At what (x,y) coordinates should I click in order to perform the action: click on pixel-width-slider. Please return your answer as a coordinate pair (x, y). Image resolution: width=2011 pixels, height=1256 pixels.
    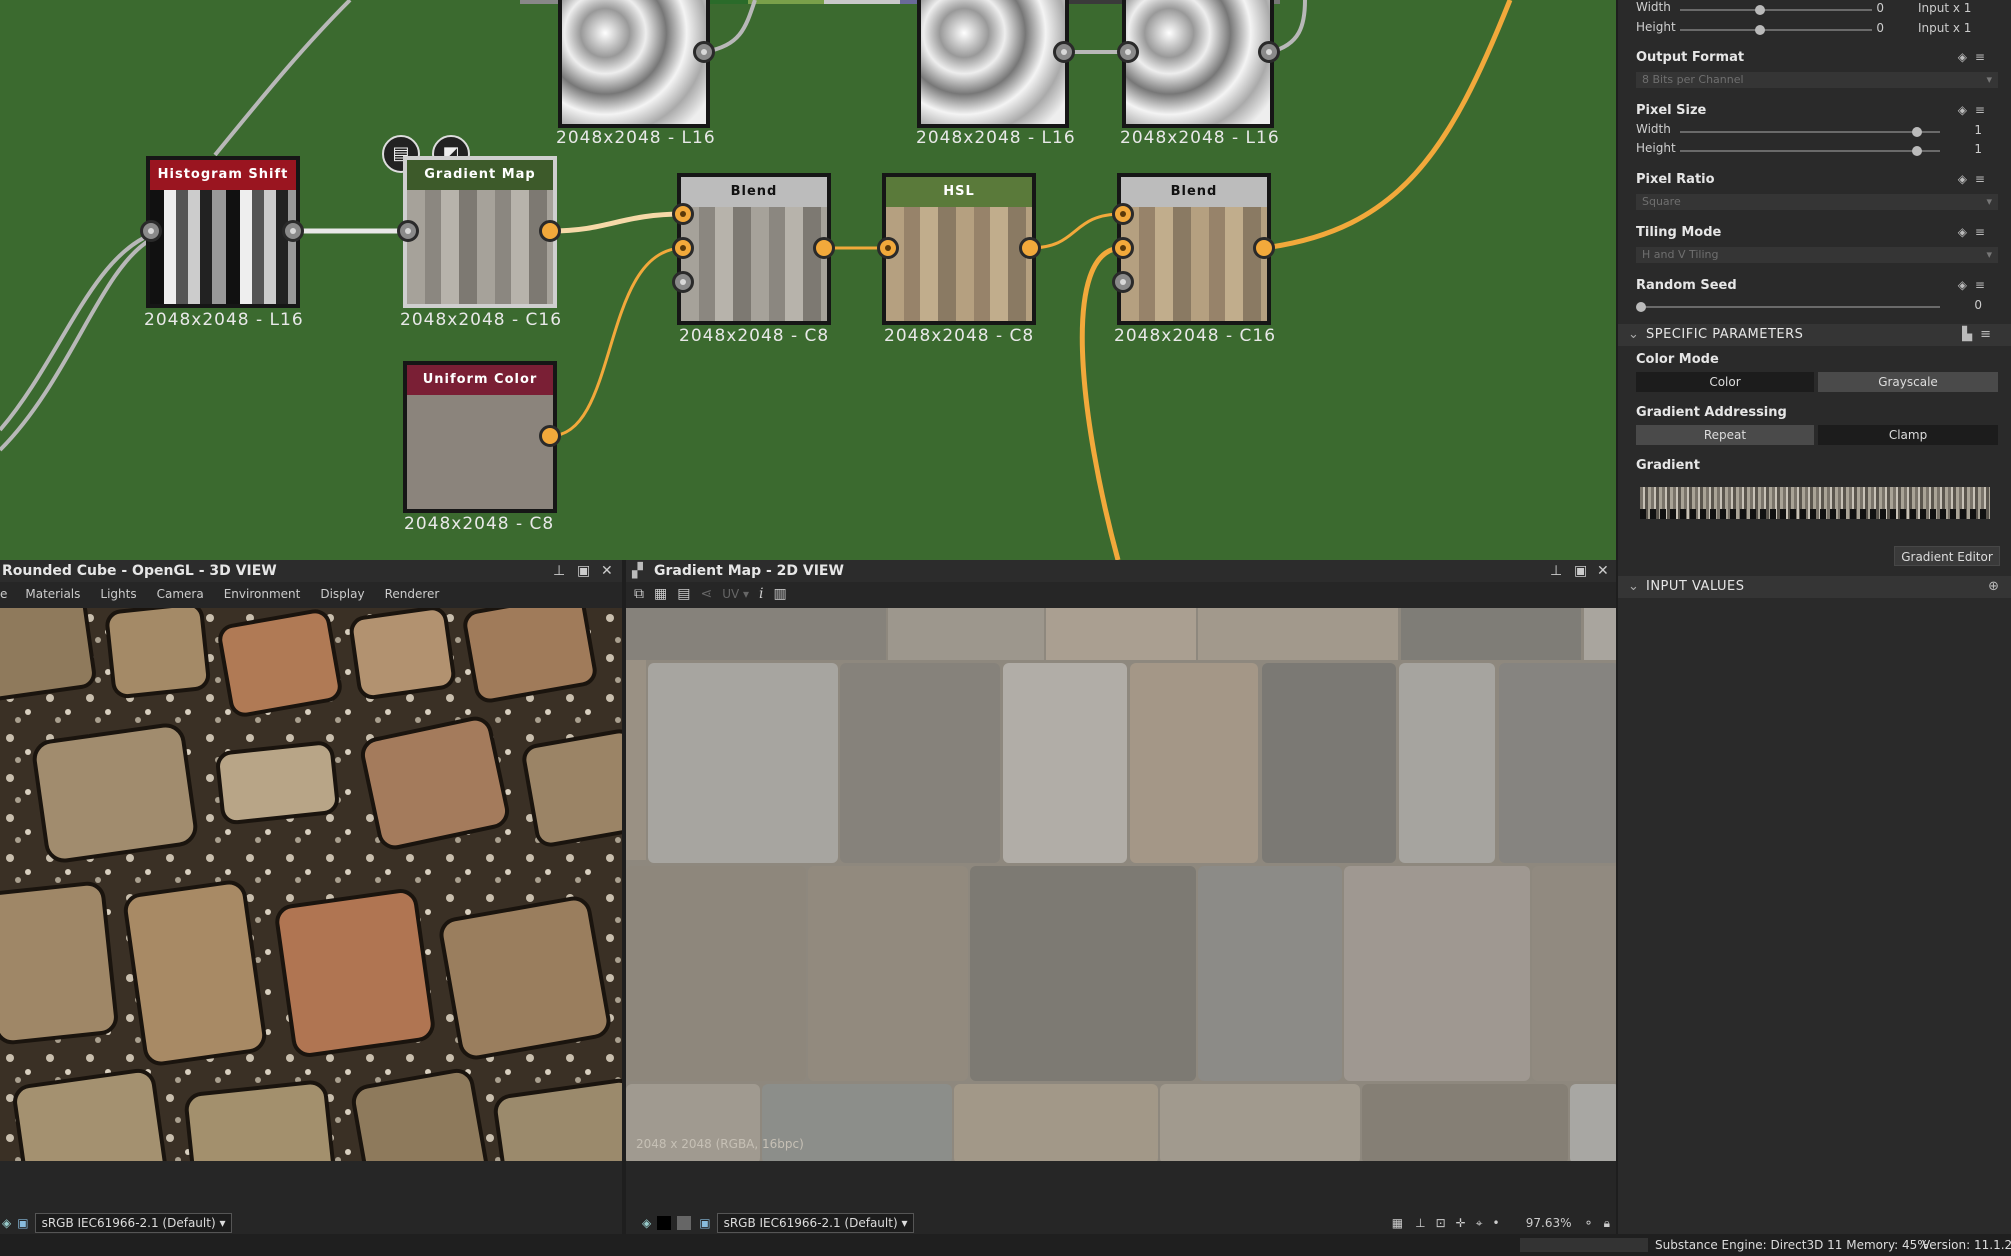
    Looking at the image, I should click on (1810, 132).